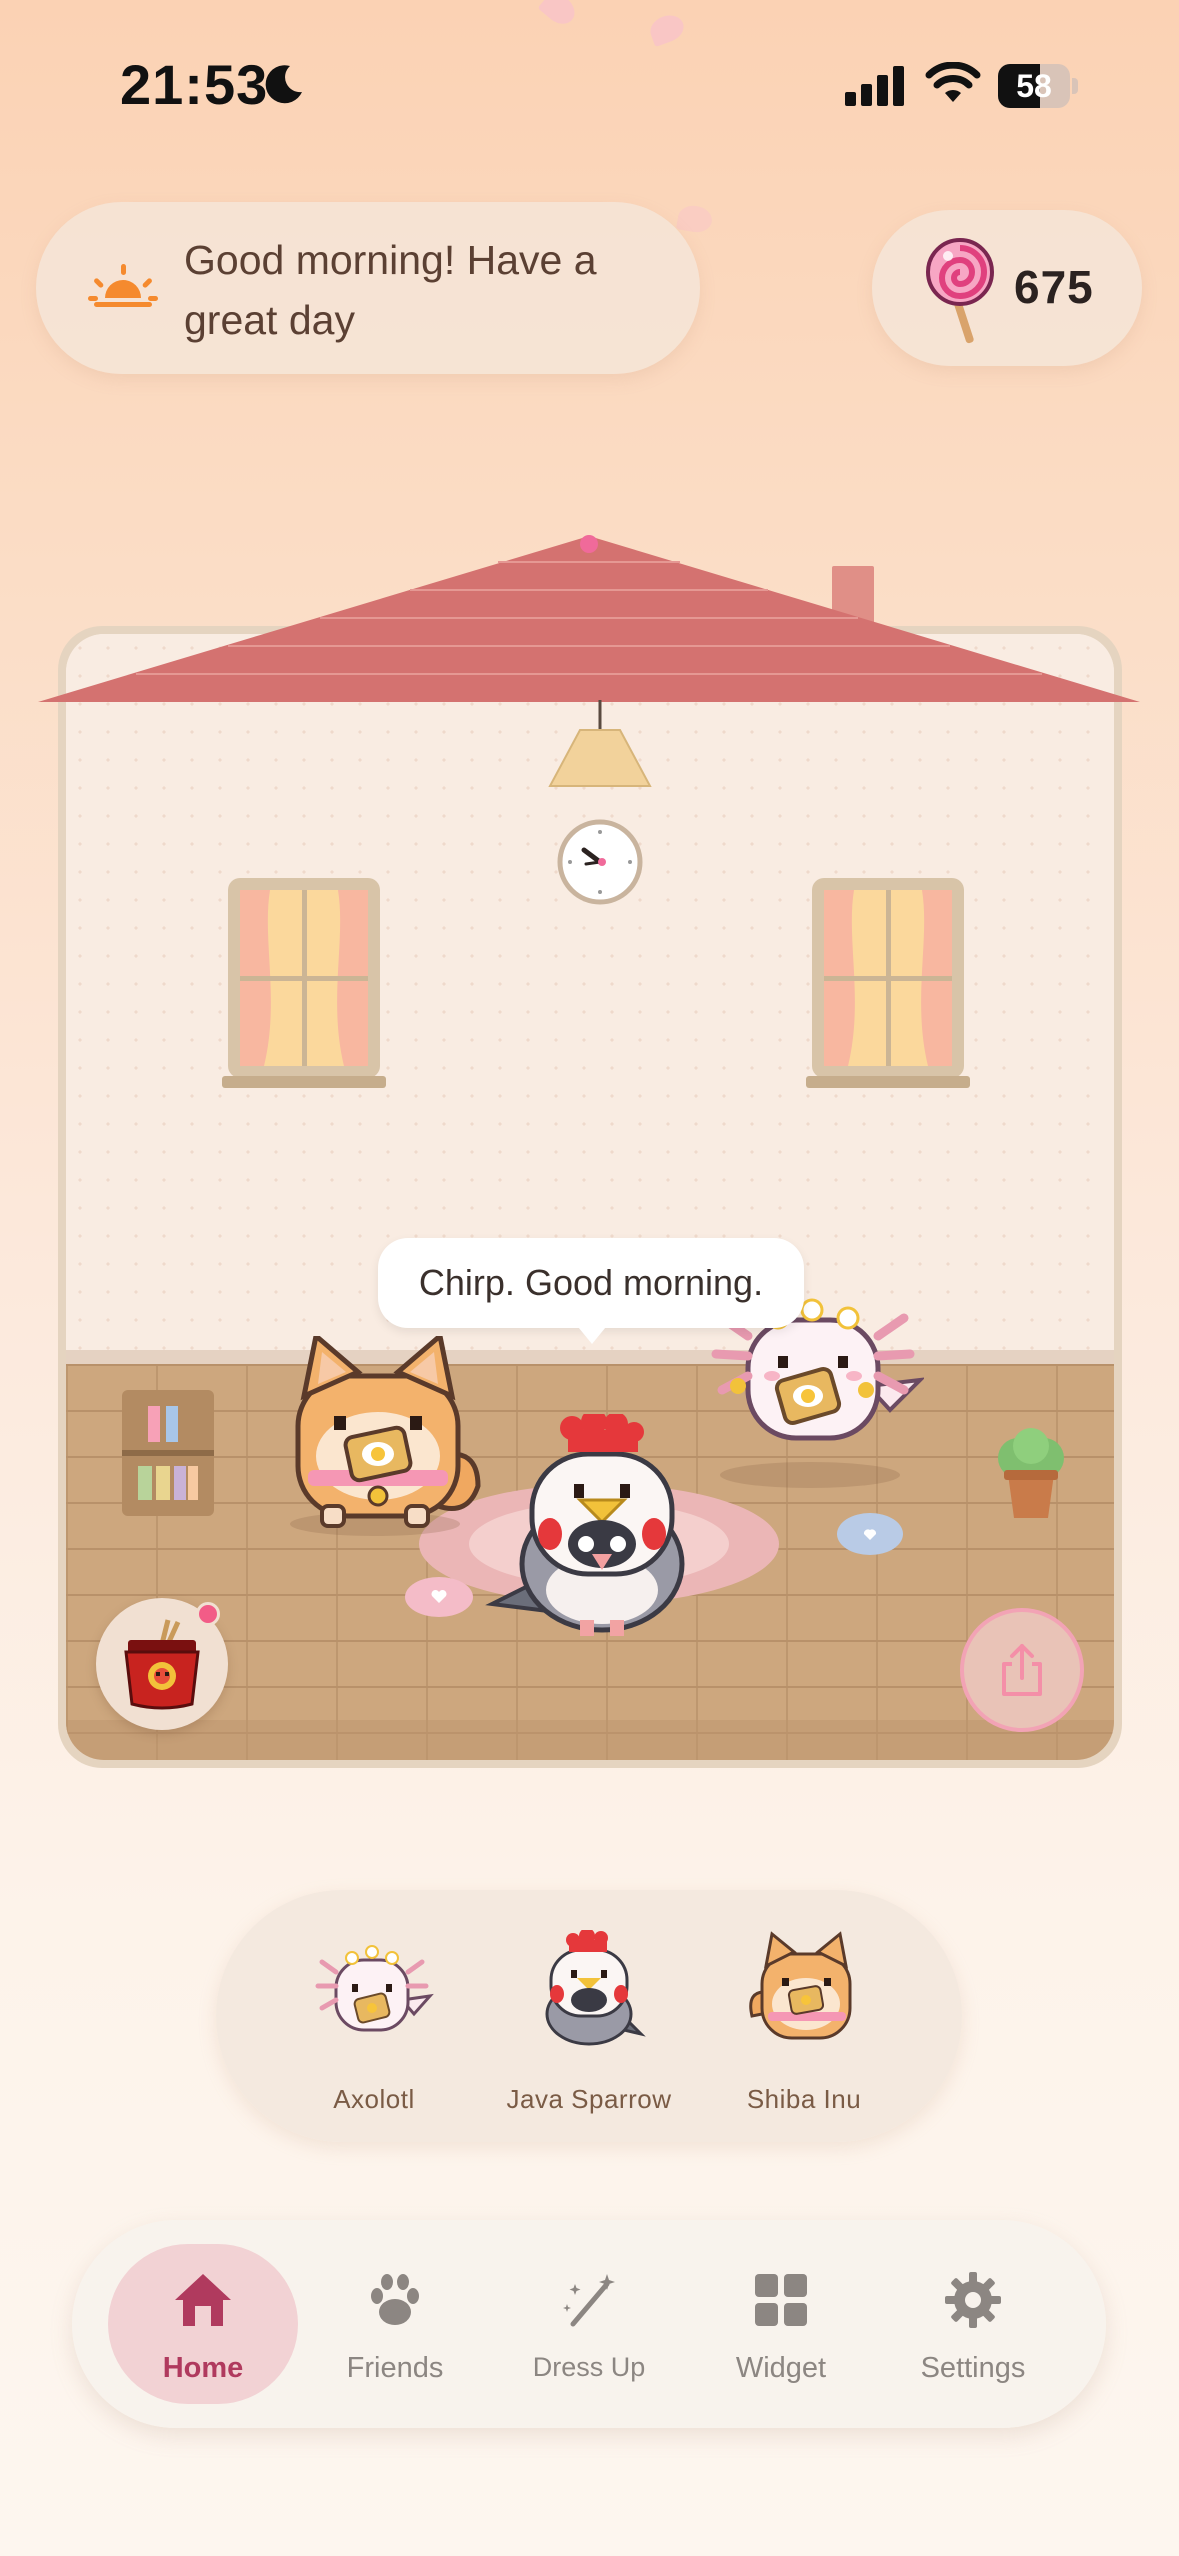  What do you see at coordinates (595, 1988) in the screenshot?
I see `java-sparrow-icon` at bounding box center [595, 1988].